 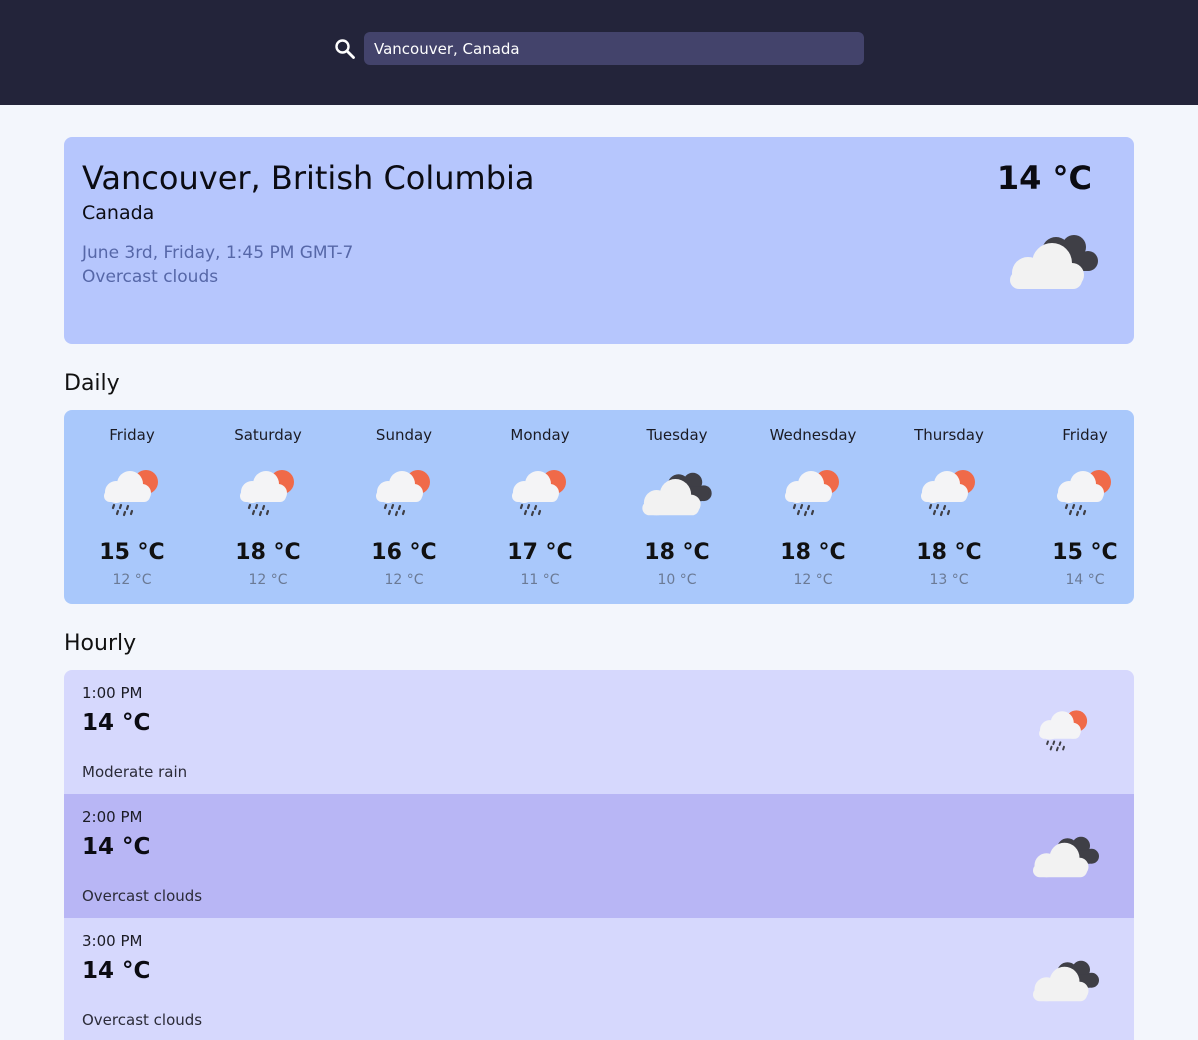 What do you see at coordinates (404, 552) in the screenshot?
I see `day-high-temp: 16 °C` at bounding box center [404, 552].